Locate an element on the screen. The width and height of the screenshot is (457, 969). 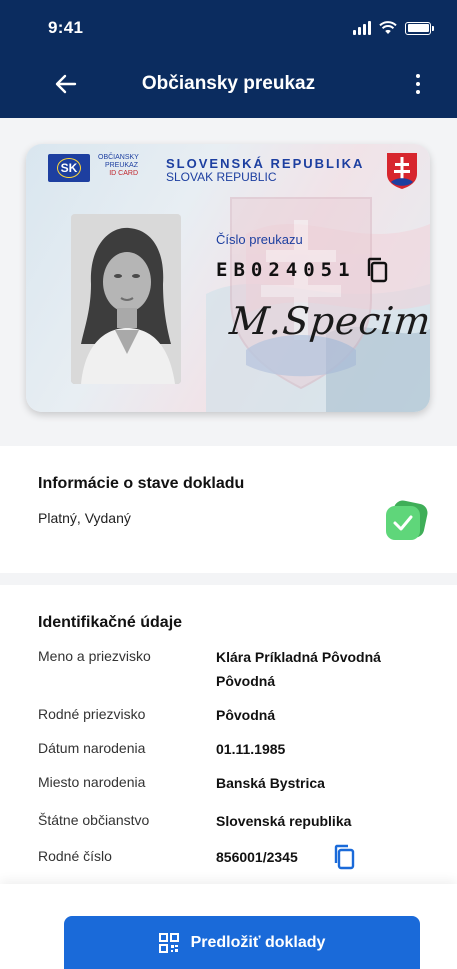
check-badge-icon is located at coordinates (407, 520).